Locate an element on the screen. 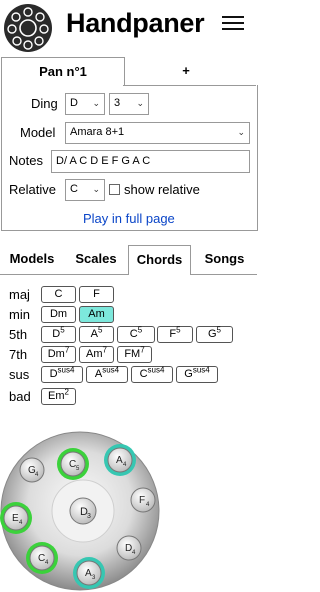 The height and width of the screenshot is (592, 320). chord-chip: Dm7 is located at coordinates (58, 354).